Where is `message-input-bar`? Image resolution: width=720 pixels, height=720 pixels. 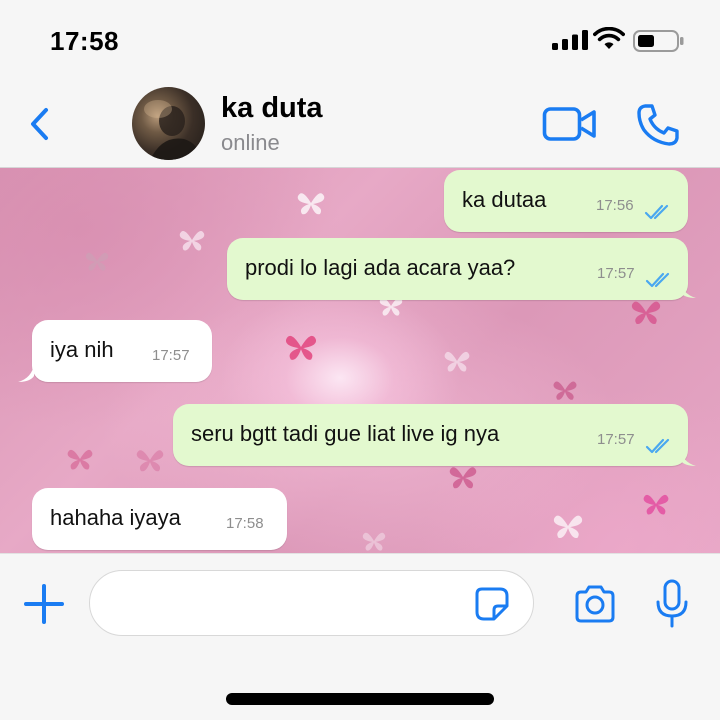
message-input-bar is located at coordinates (360, 603).